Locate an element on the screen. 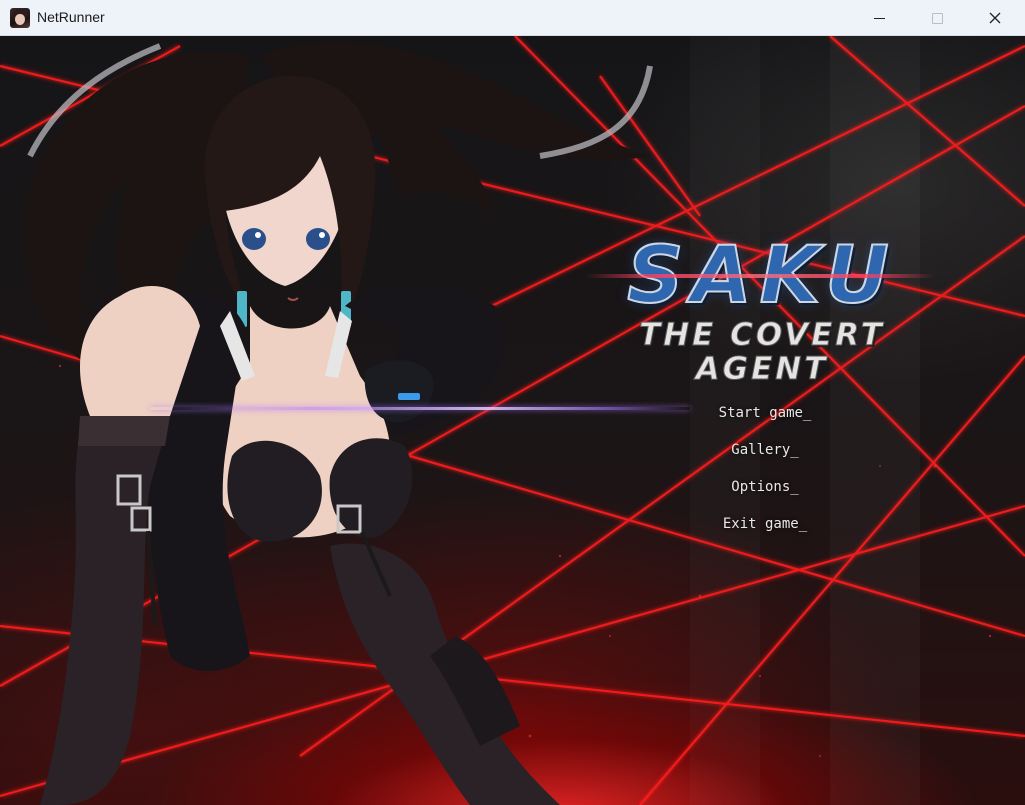  menu-start-game: Start game_ is located at coordinates (765, 413).